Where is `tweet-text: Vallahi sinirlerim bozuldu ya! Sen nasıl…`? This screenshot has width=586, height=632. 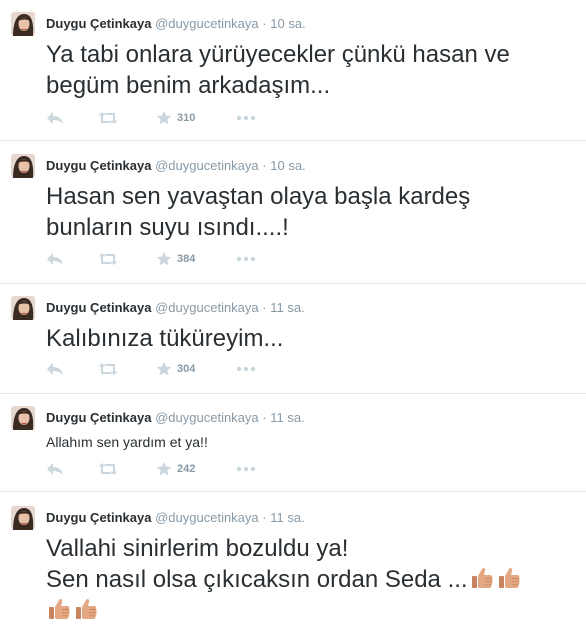
tweet-text: Vallahi sinirlerim bozuldu ya! Sen nasıl… is located at coordinates (311, 579).